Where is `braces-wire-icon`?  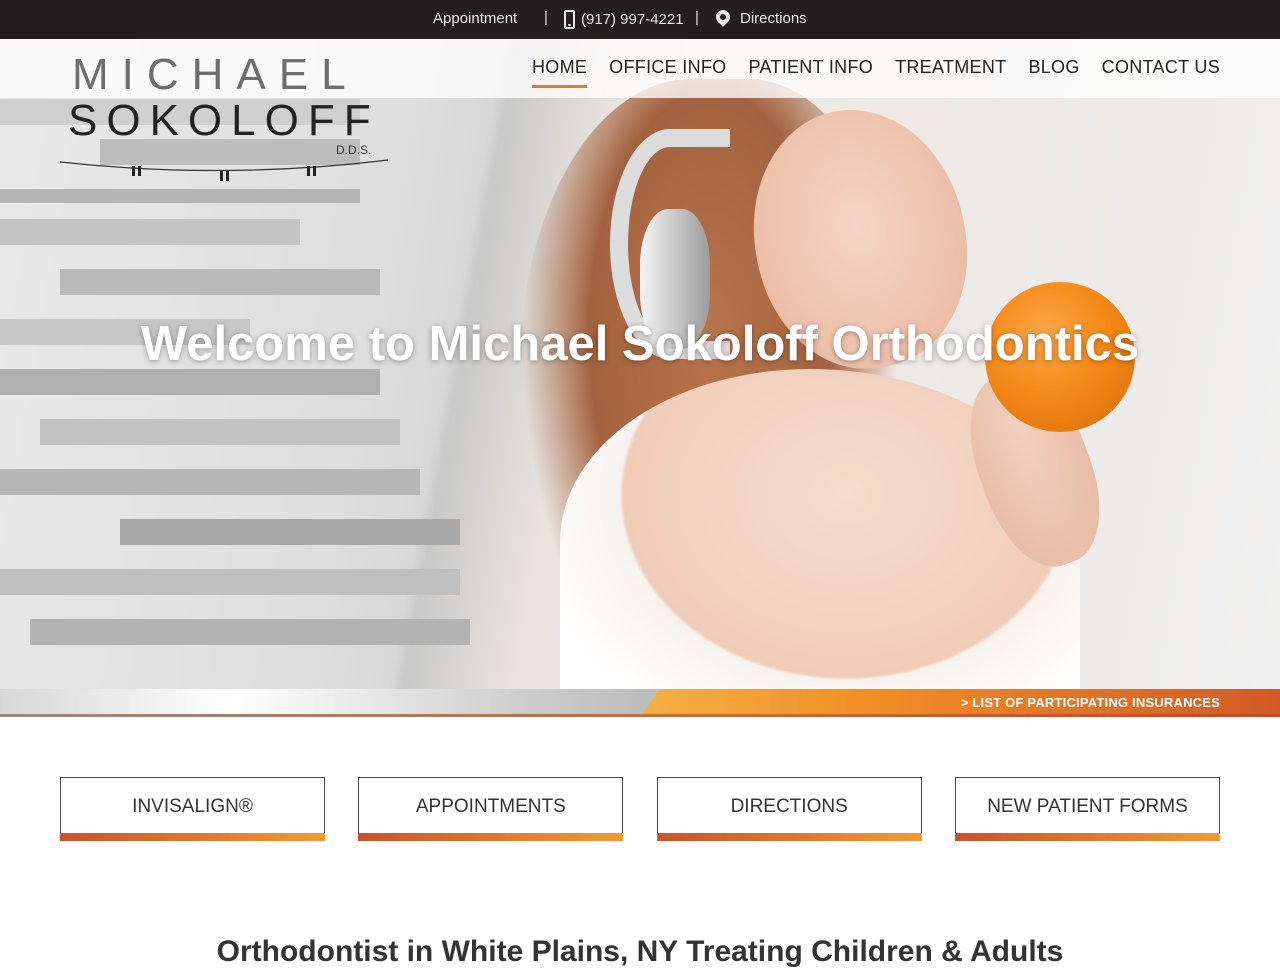
braces-wire-icon is located at coordinates (224, 170).